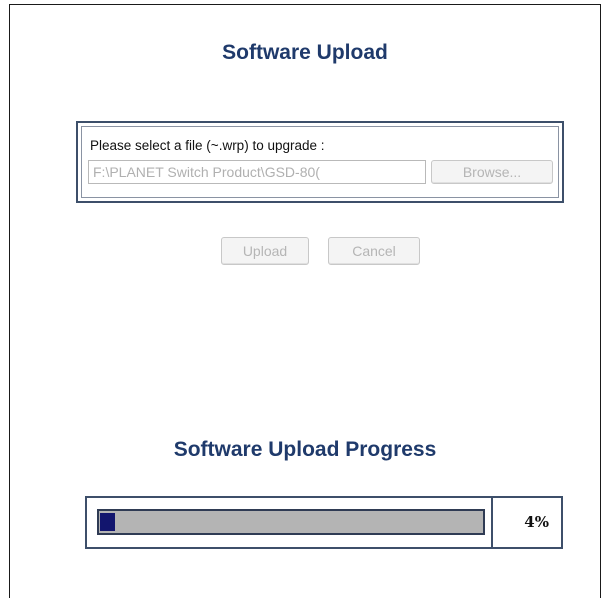 This screenshot has height=598, width=603. Describe the element at coordinates (305, 52) in the screenshot. I see `page-title: Software Upload` at that location.